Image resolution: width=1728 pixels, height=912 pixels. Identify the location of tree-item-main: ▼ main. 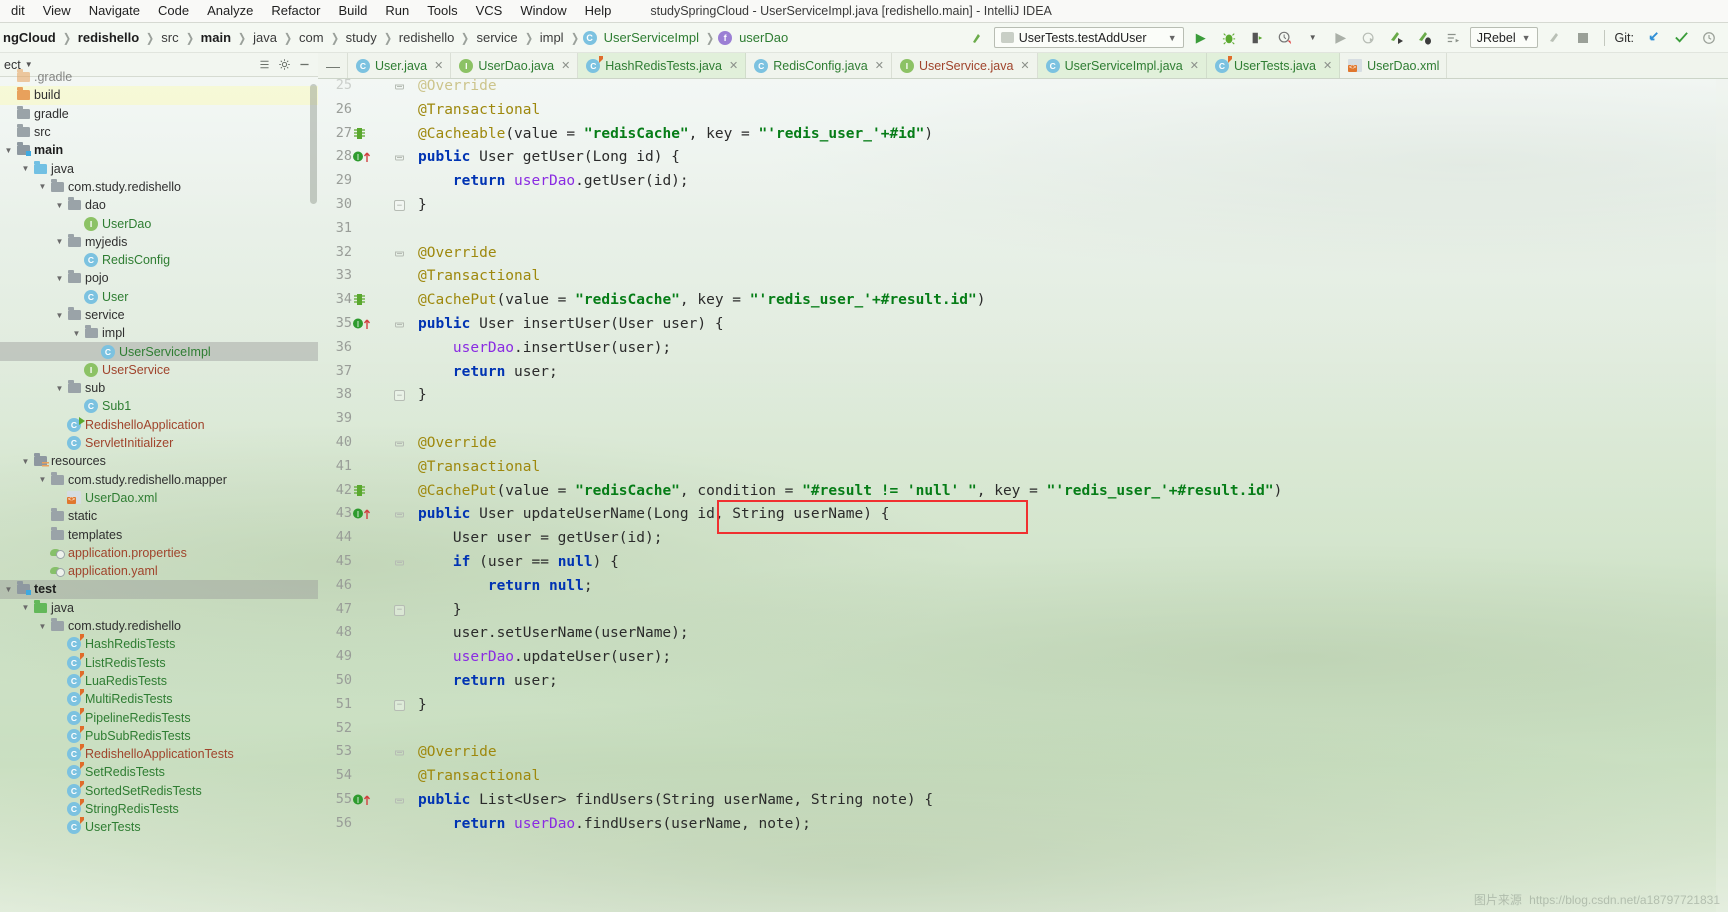
(159, 150).